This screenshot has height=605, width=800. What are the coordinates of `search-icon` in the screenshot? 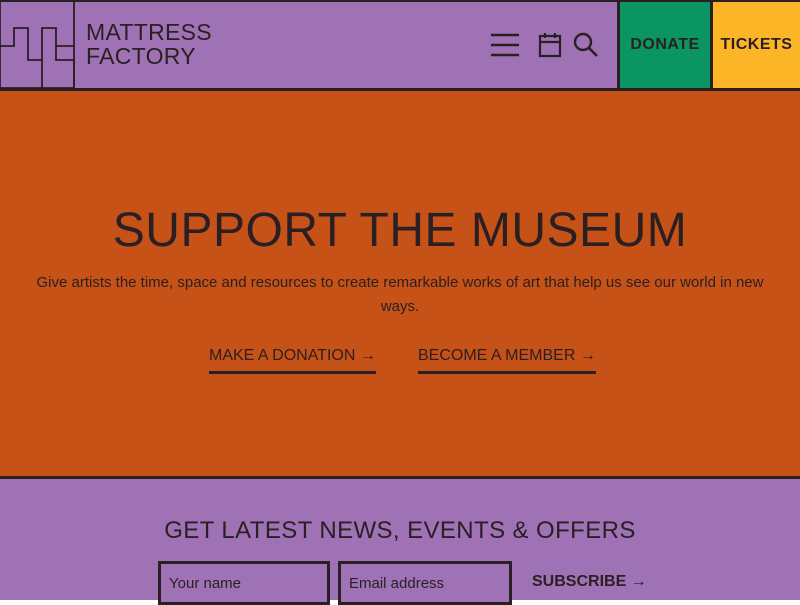 It's located at (586, 45).